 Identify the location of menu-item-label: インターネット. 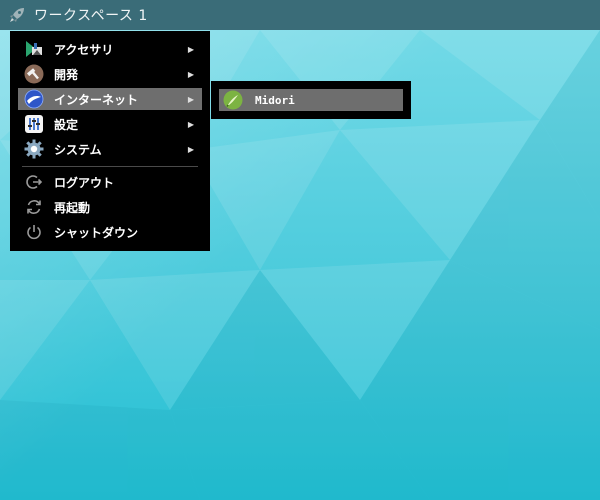
(96, 99).